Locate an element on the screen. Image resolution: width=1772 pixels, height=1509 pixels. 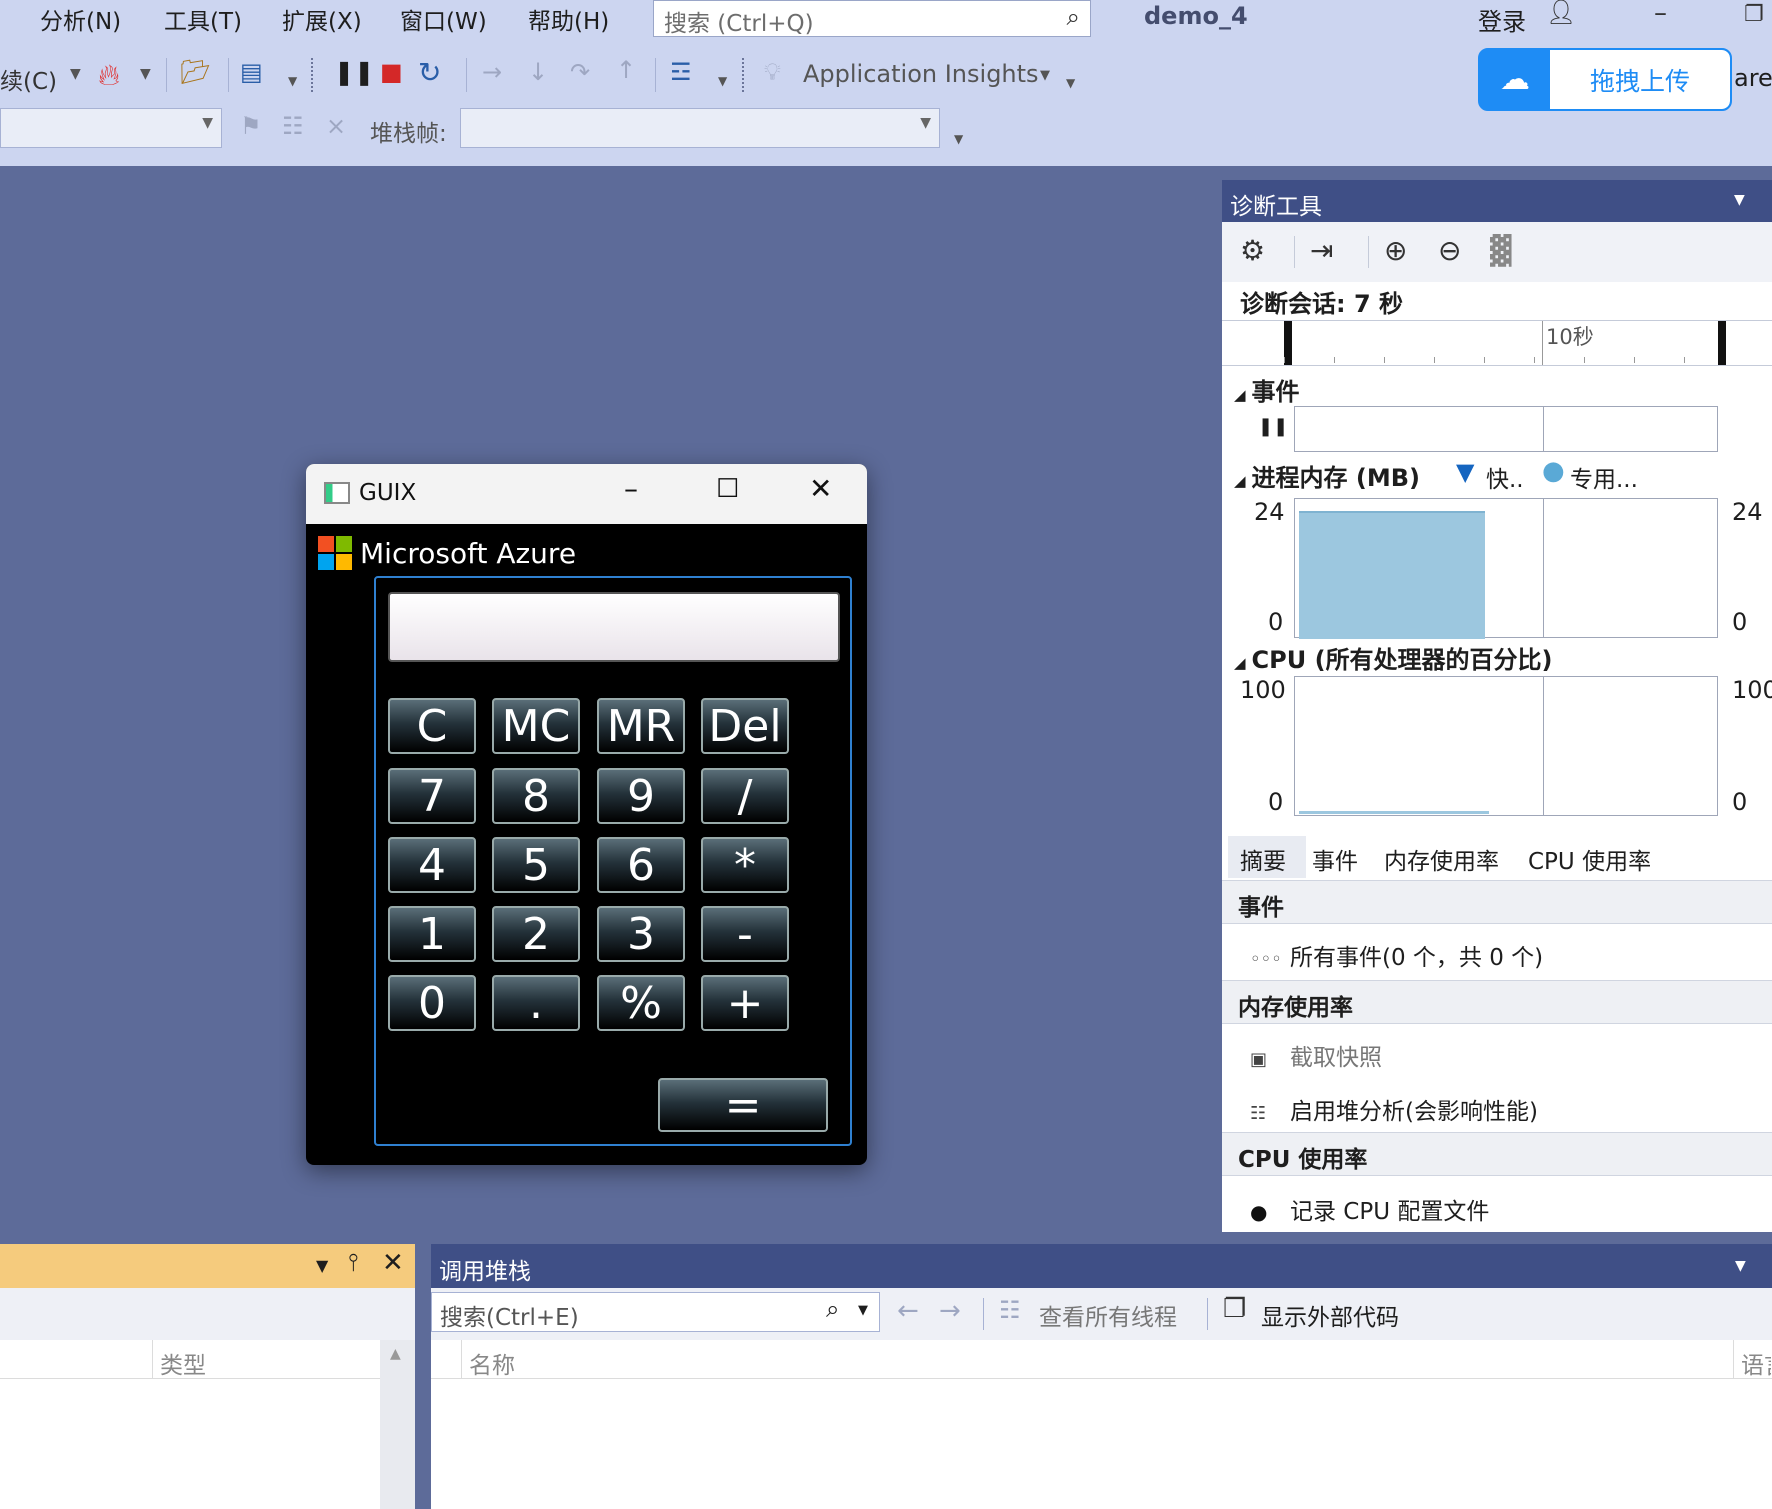
column-language: 语言 is located at coordinates (1756, 1363).